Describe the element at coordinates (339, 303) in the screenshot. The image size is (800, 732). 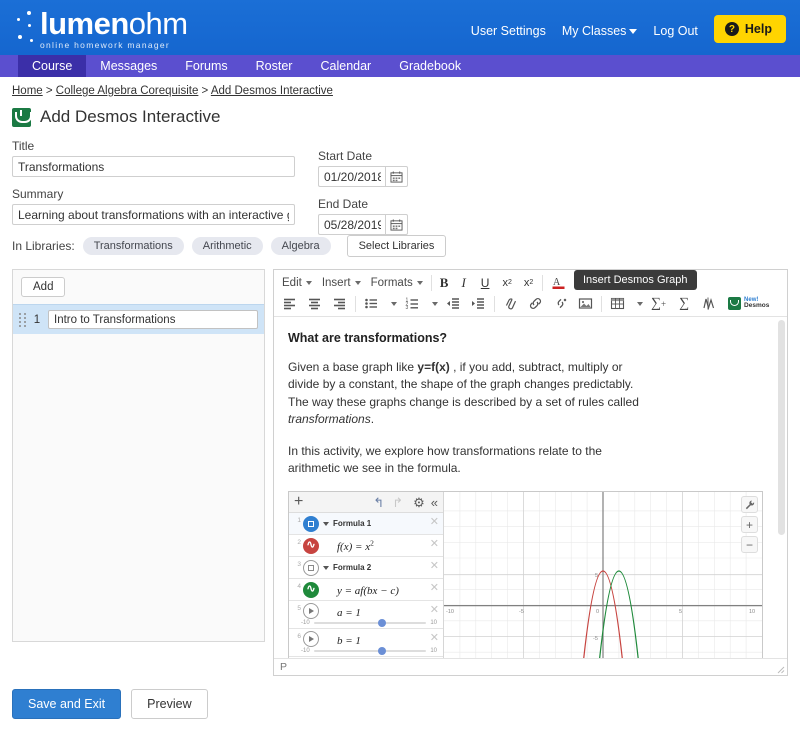
I see `align-right-button` at that location.